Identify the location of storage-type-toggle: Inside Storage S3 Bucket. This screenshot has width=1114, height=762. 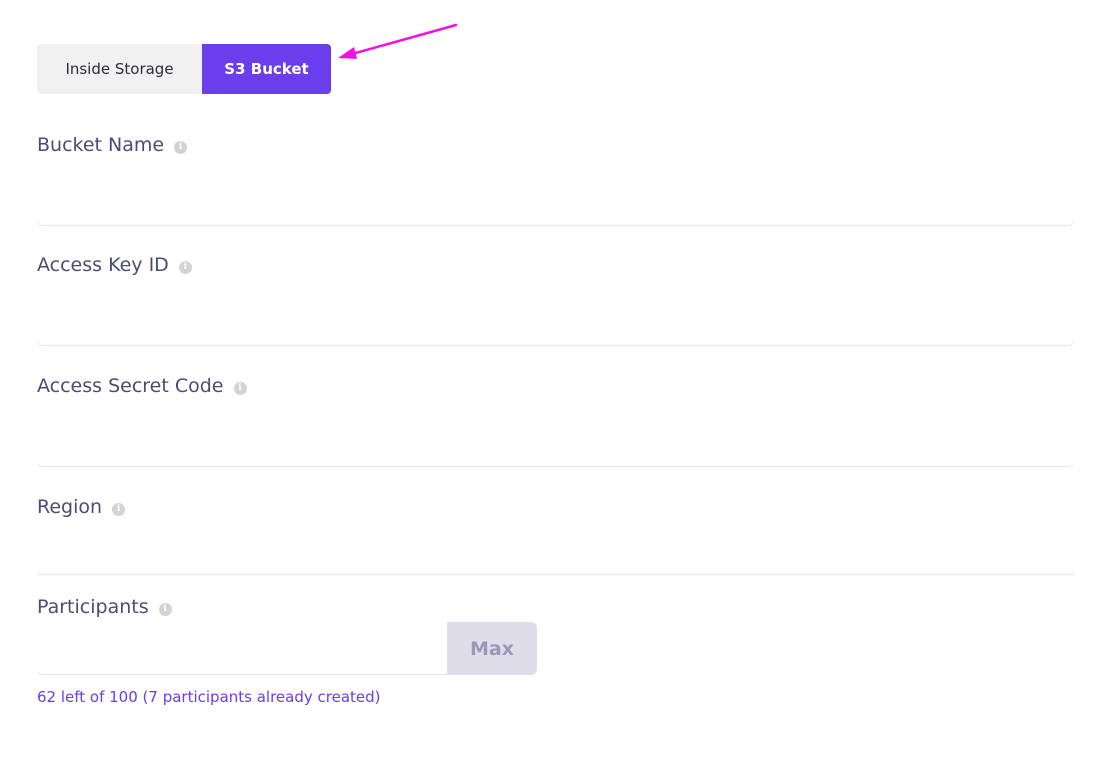
(184, 69).